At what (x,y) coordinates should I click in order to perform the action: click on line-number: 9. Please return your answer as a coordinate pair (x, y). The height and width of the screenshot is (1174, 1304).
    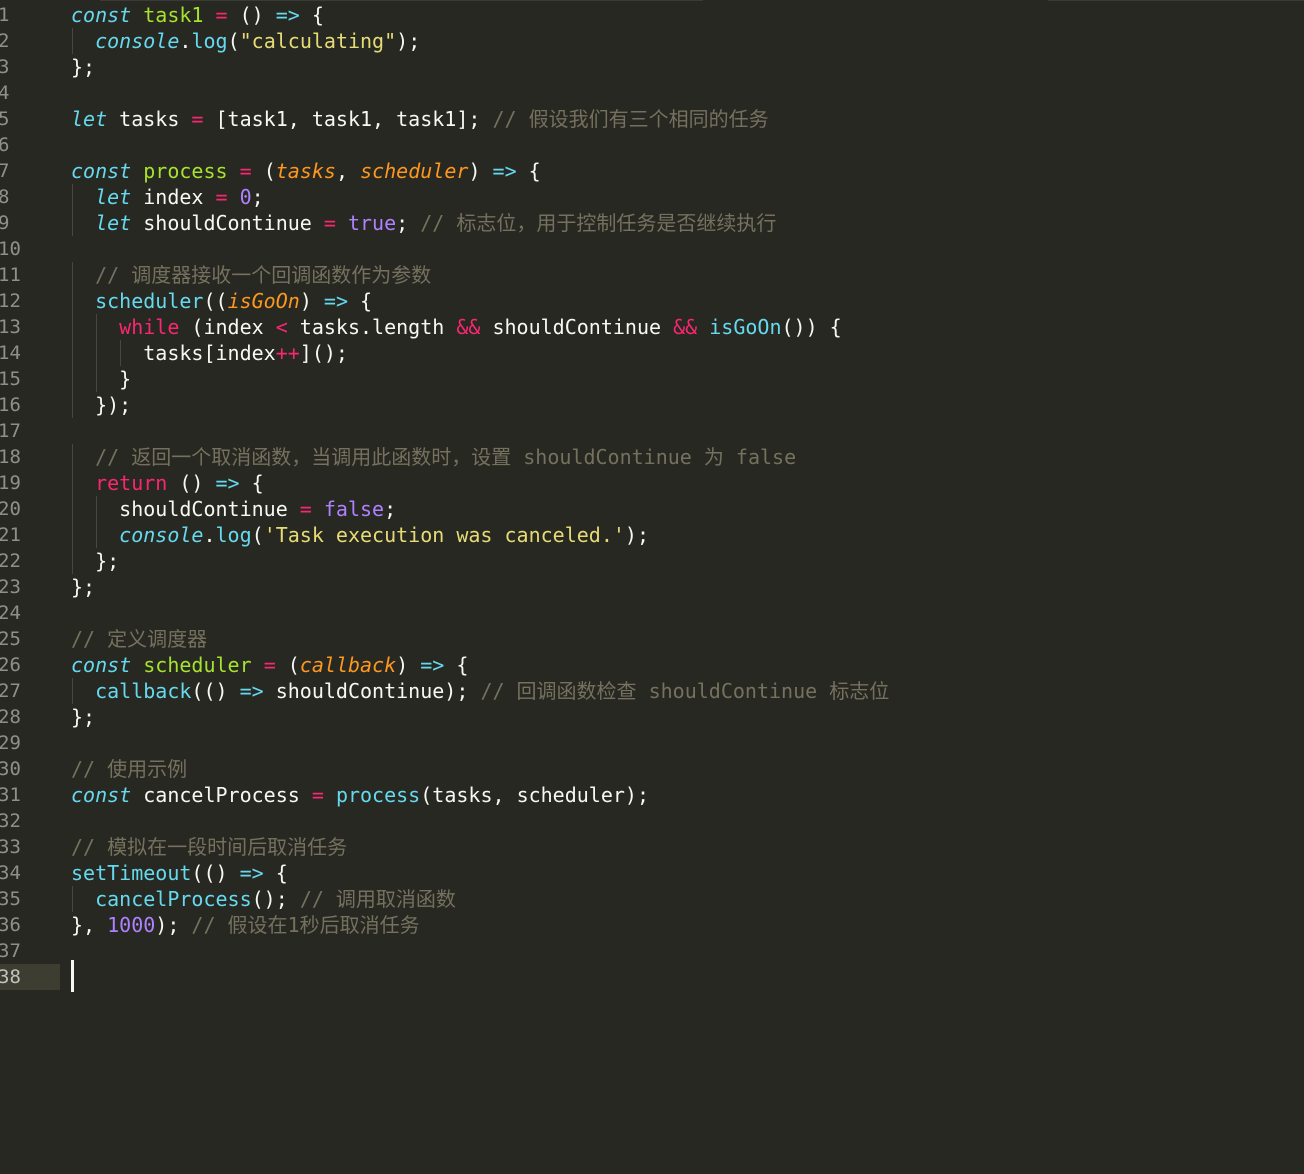
    Looking at the image, I should click on (30, 223).